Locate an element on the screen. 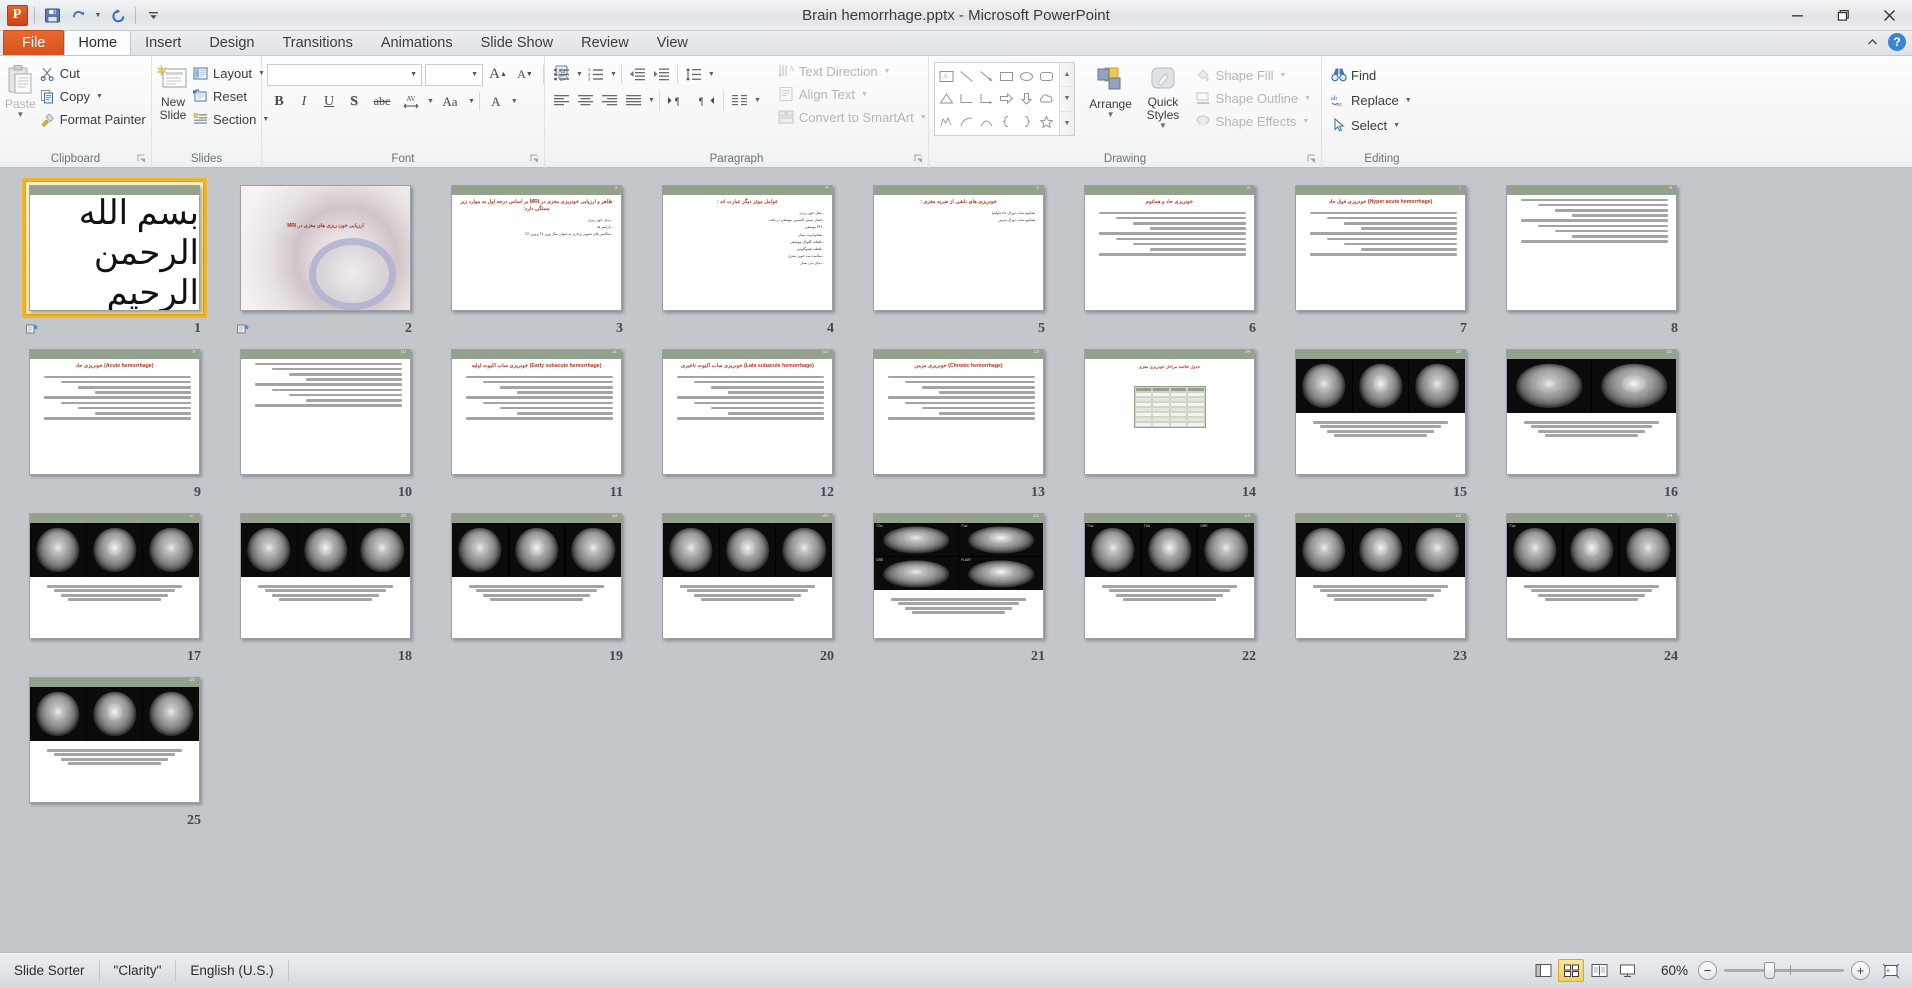  arrange-button: Arrange ▼ is located at coordinates (1110, 99).